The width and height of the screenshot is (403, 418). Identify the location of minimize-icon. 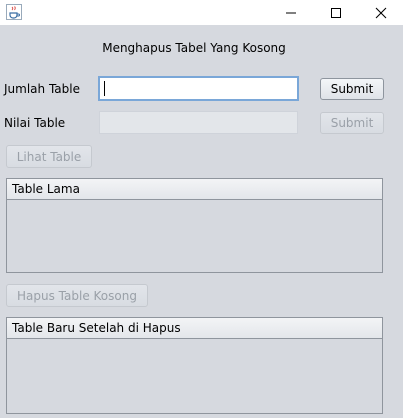
(290, 12).